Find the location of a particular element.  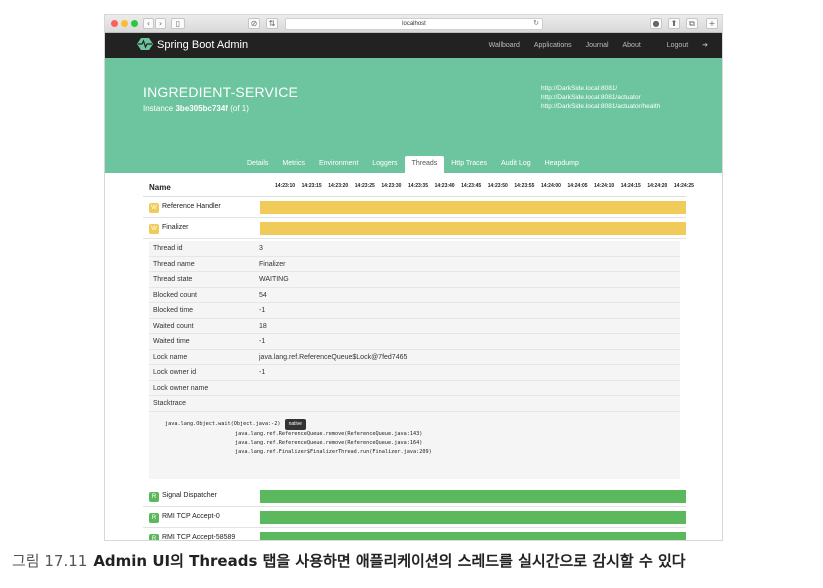

reload-icon: ↻ is located at coordinates (536, 24).